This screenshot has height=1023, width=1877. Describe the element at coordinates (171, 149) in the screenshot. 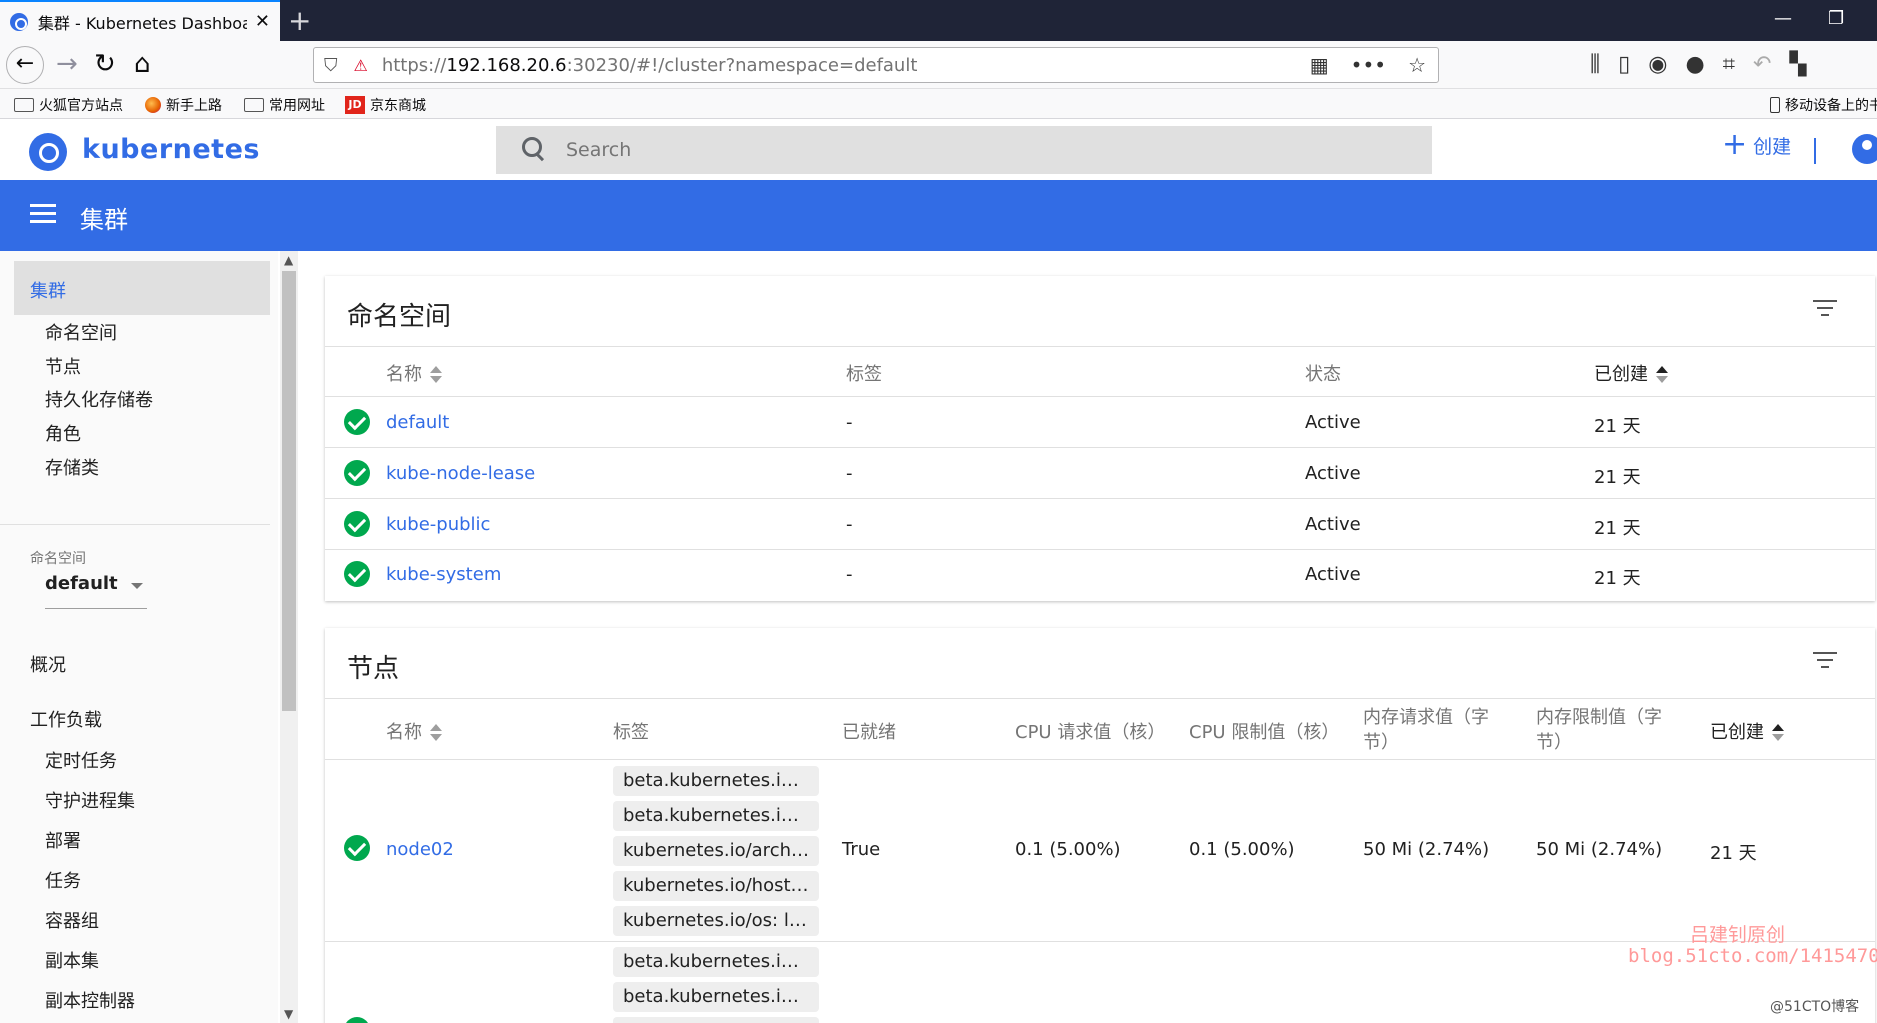

I see `brand-name: kubernetes` at that location.